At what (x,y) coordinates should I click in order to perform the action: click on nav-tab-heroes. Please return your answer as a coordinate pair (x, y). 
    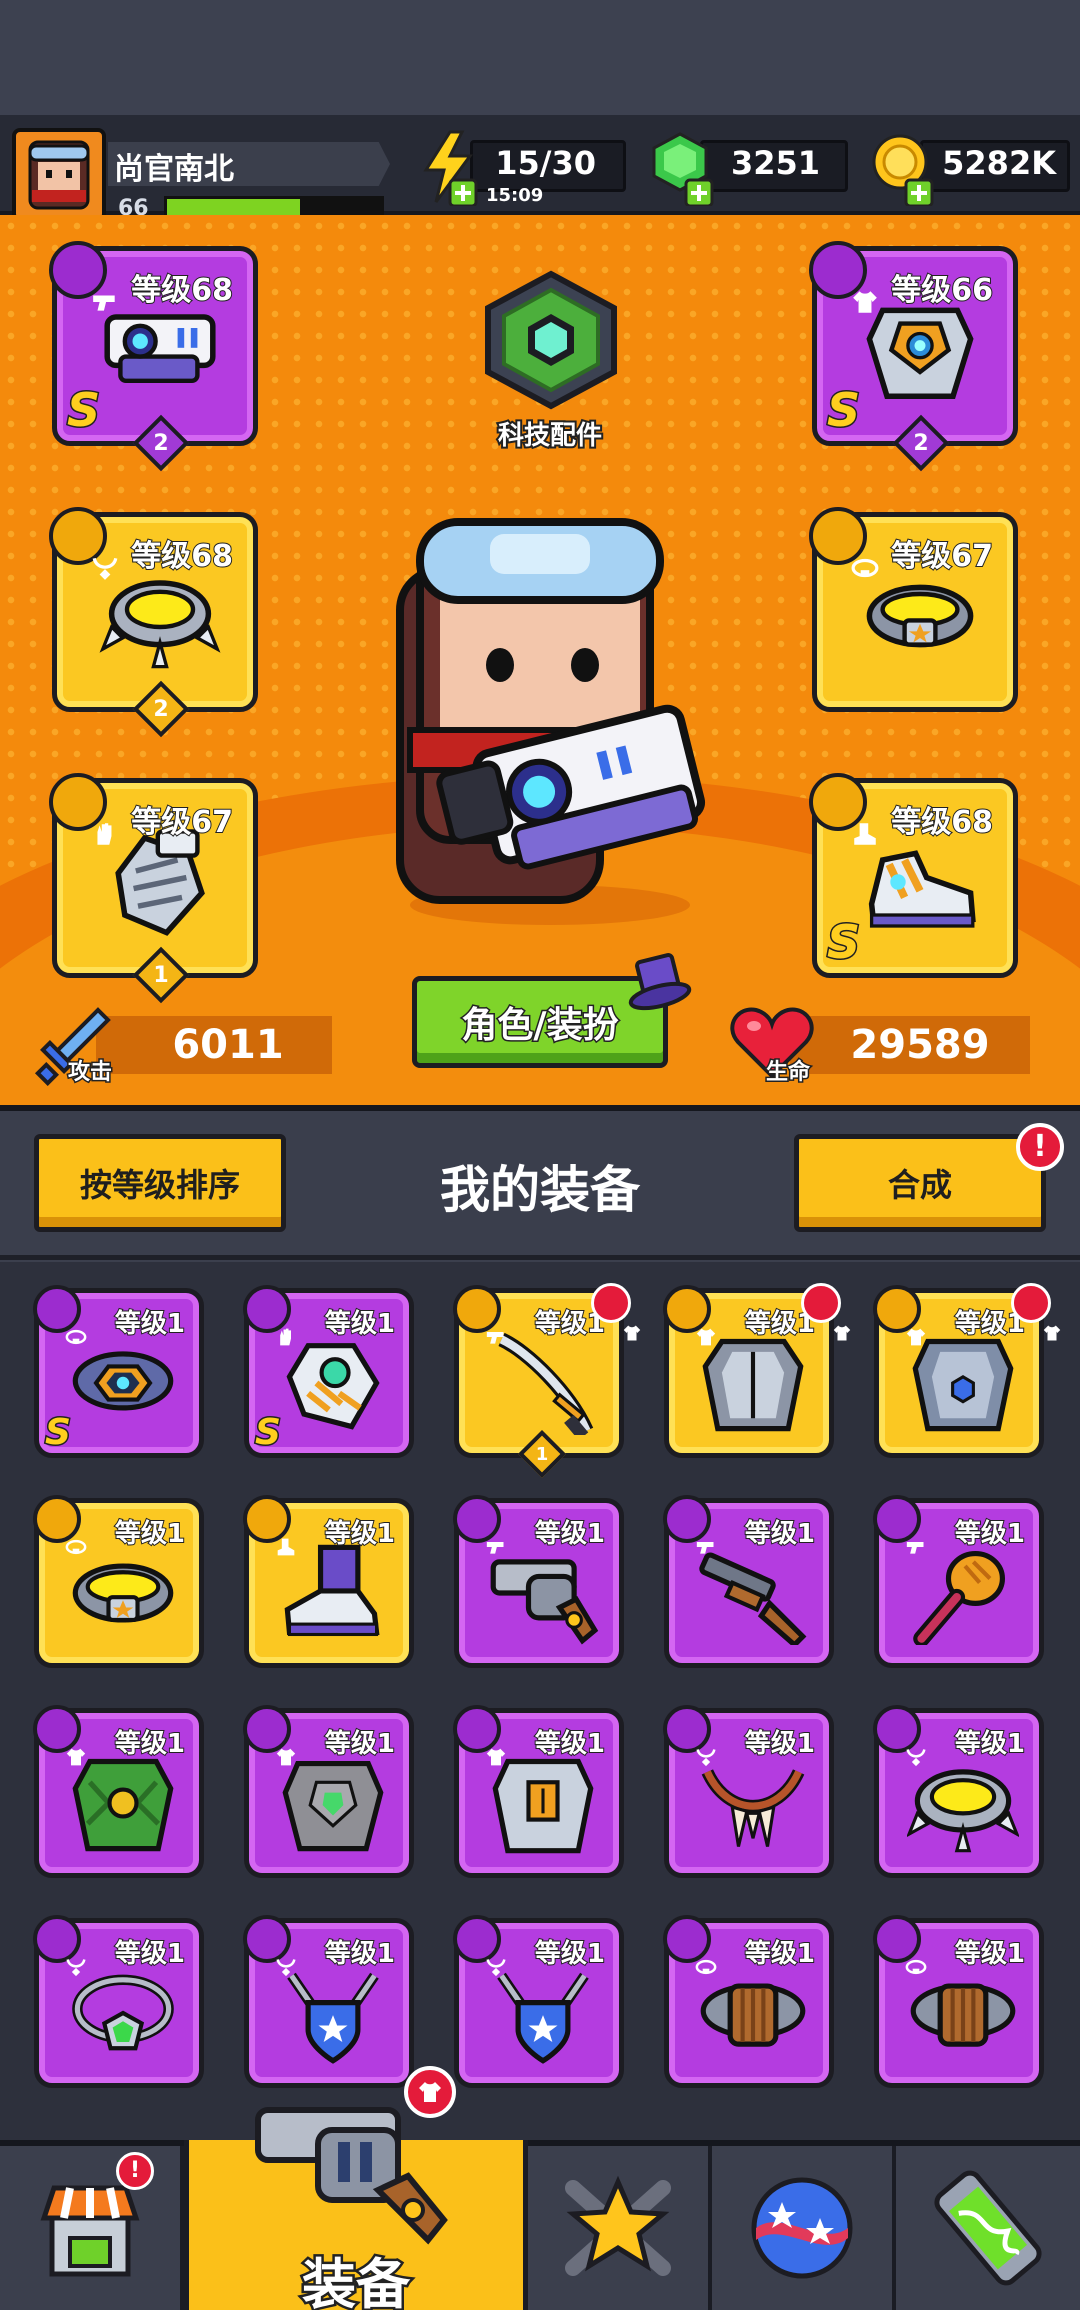
    Looking at the image, I should click on (620, 2228).